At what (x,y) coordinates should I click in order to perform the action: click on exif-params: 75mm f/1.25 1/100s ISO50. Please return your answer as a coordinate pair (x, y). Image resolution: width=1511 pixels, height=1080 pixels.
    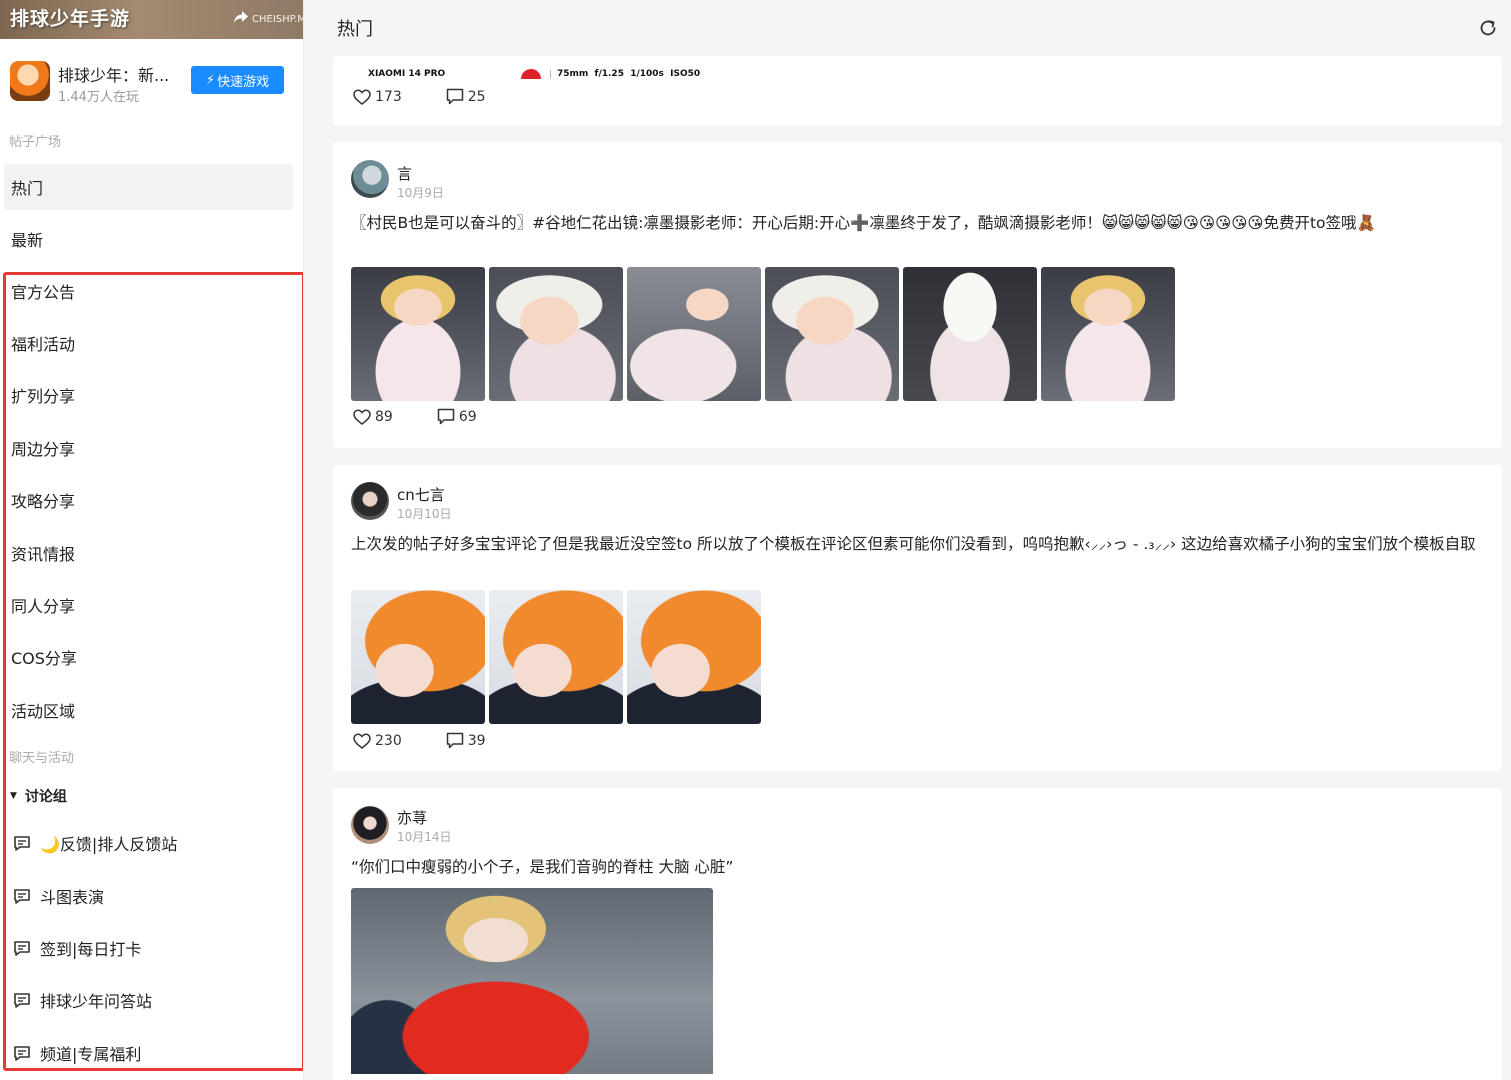
    Looking at the image, I should click on (629, 74).